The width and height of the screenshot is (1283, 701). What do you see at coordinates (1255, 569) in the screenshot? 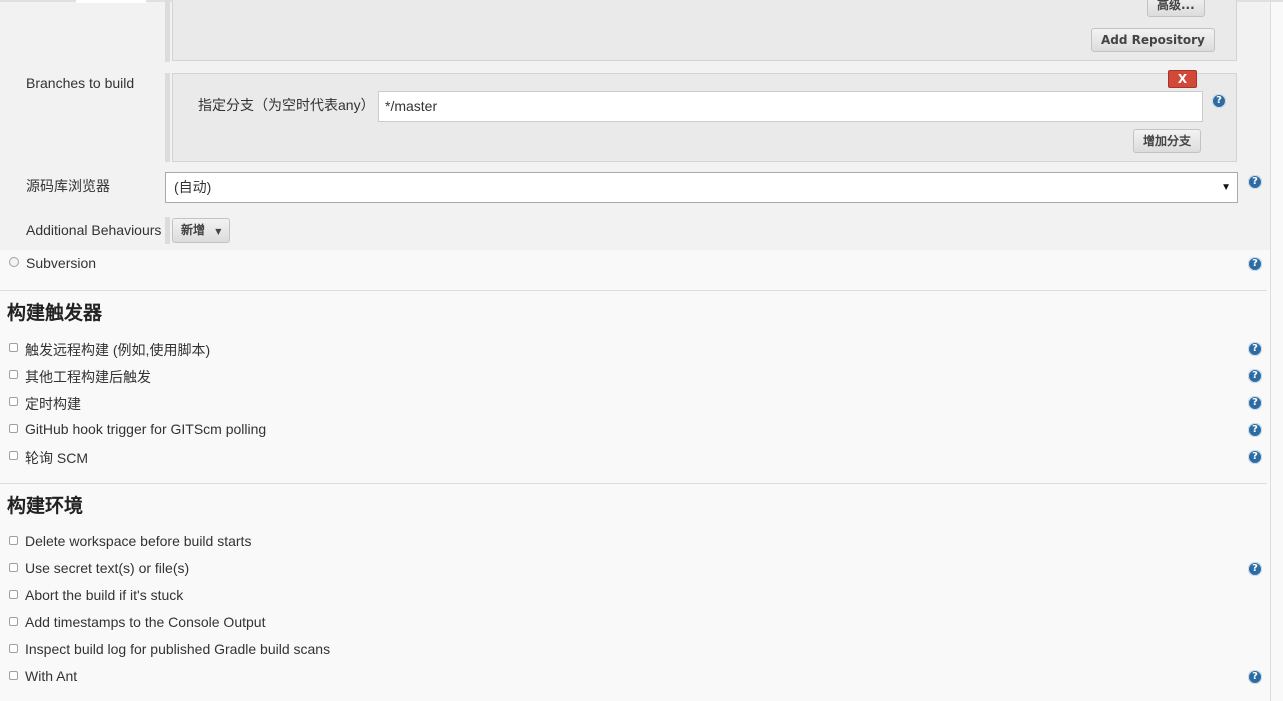
I see `env-secret-text-help-icon: ?` at bounding box center [1255, 569].